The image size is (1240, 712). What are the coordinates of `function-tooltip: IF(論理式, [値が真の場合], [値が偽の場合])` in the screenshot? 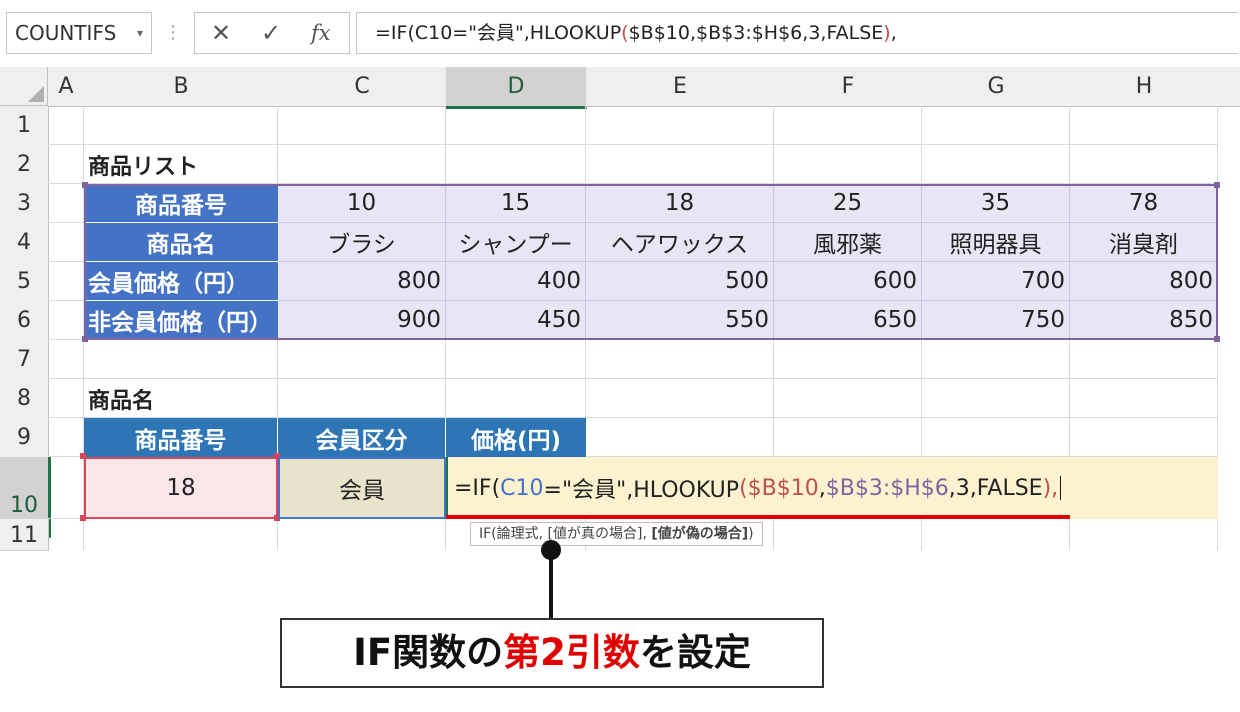 It's located at (616, 534).